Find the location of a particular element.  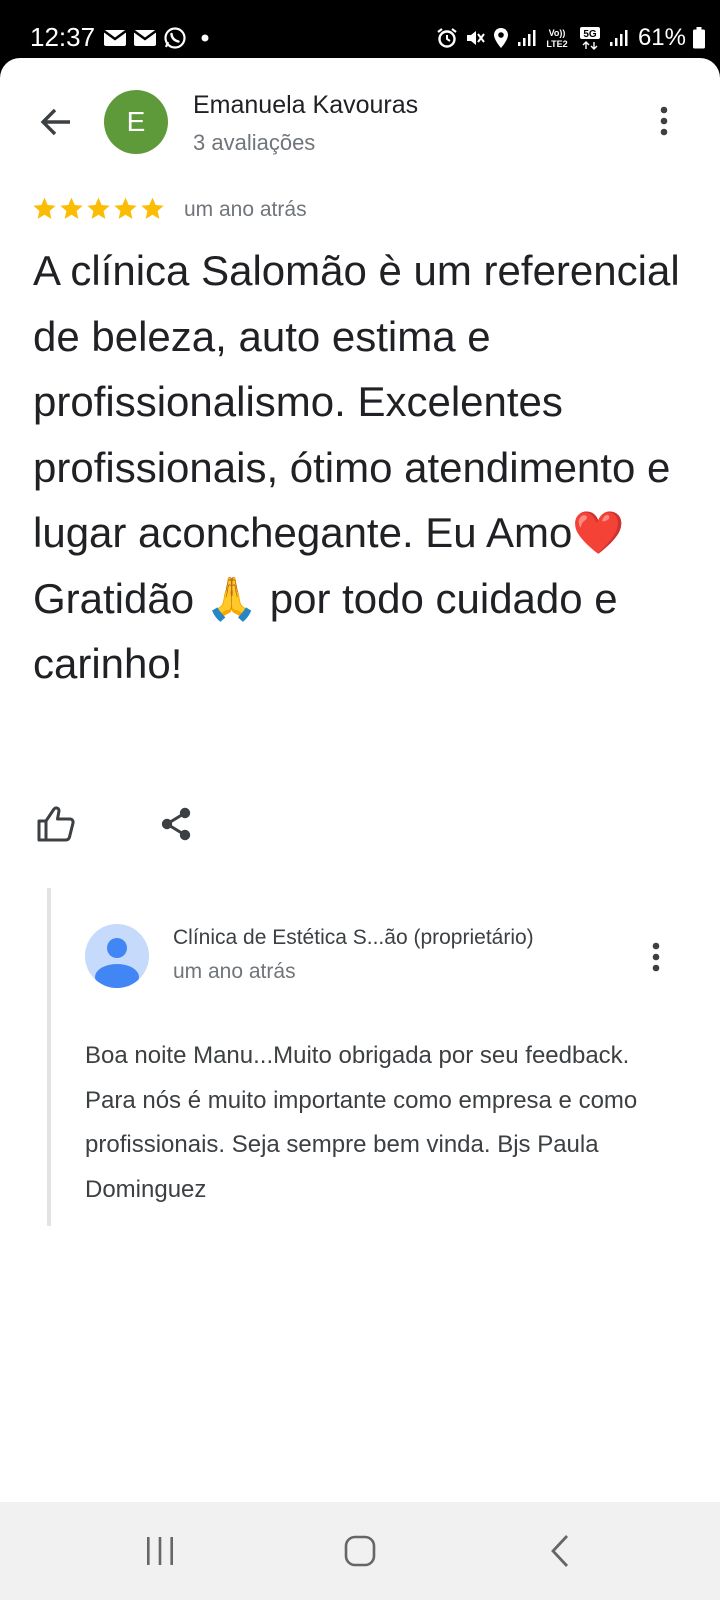

svg-text: 5G is located at coordinates (590, 34).